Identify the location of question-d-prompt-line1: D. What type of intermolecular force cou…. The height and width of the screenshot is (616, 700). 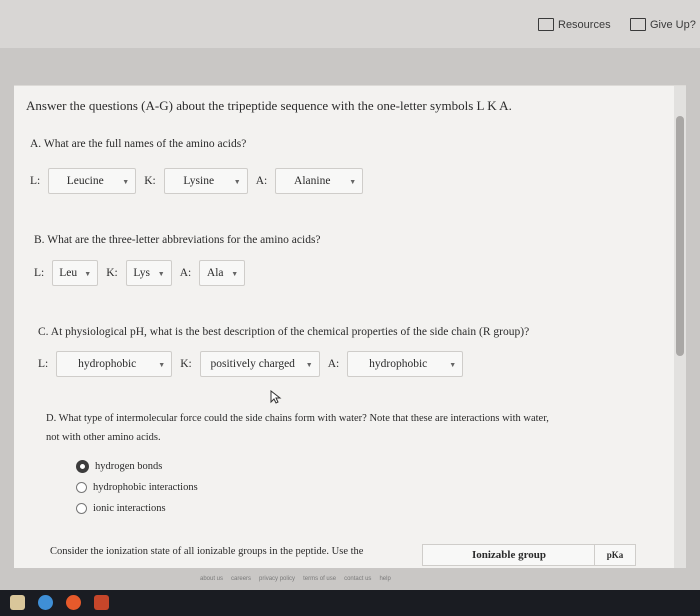
(297, 418).